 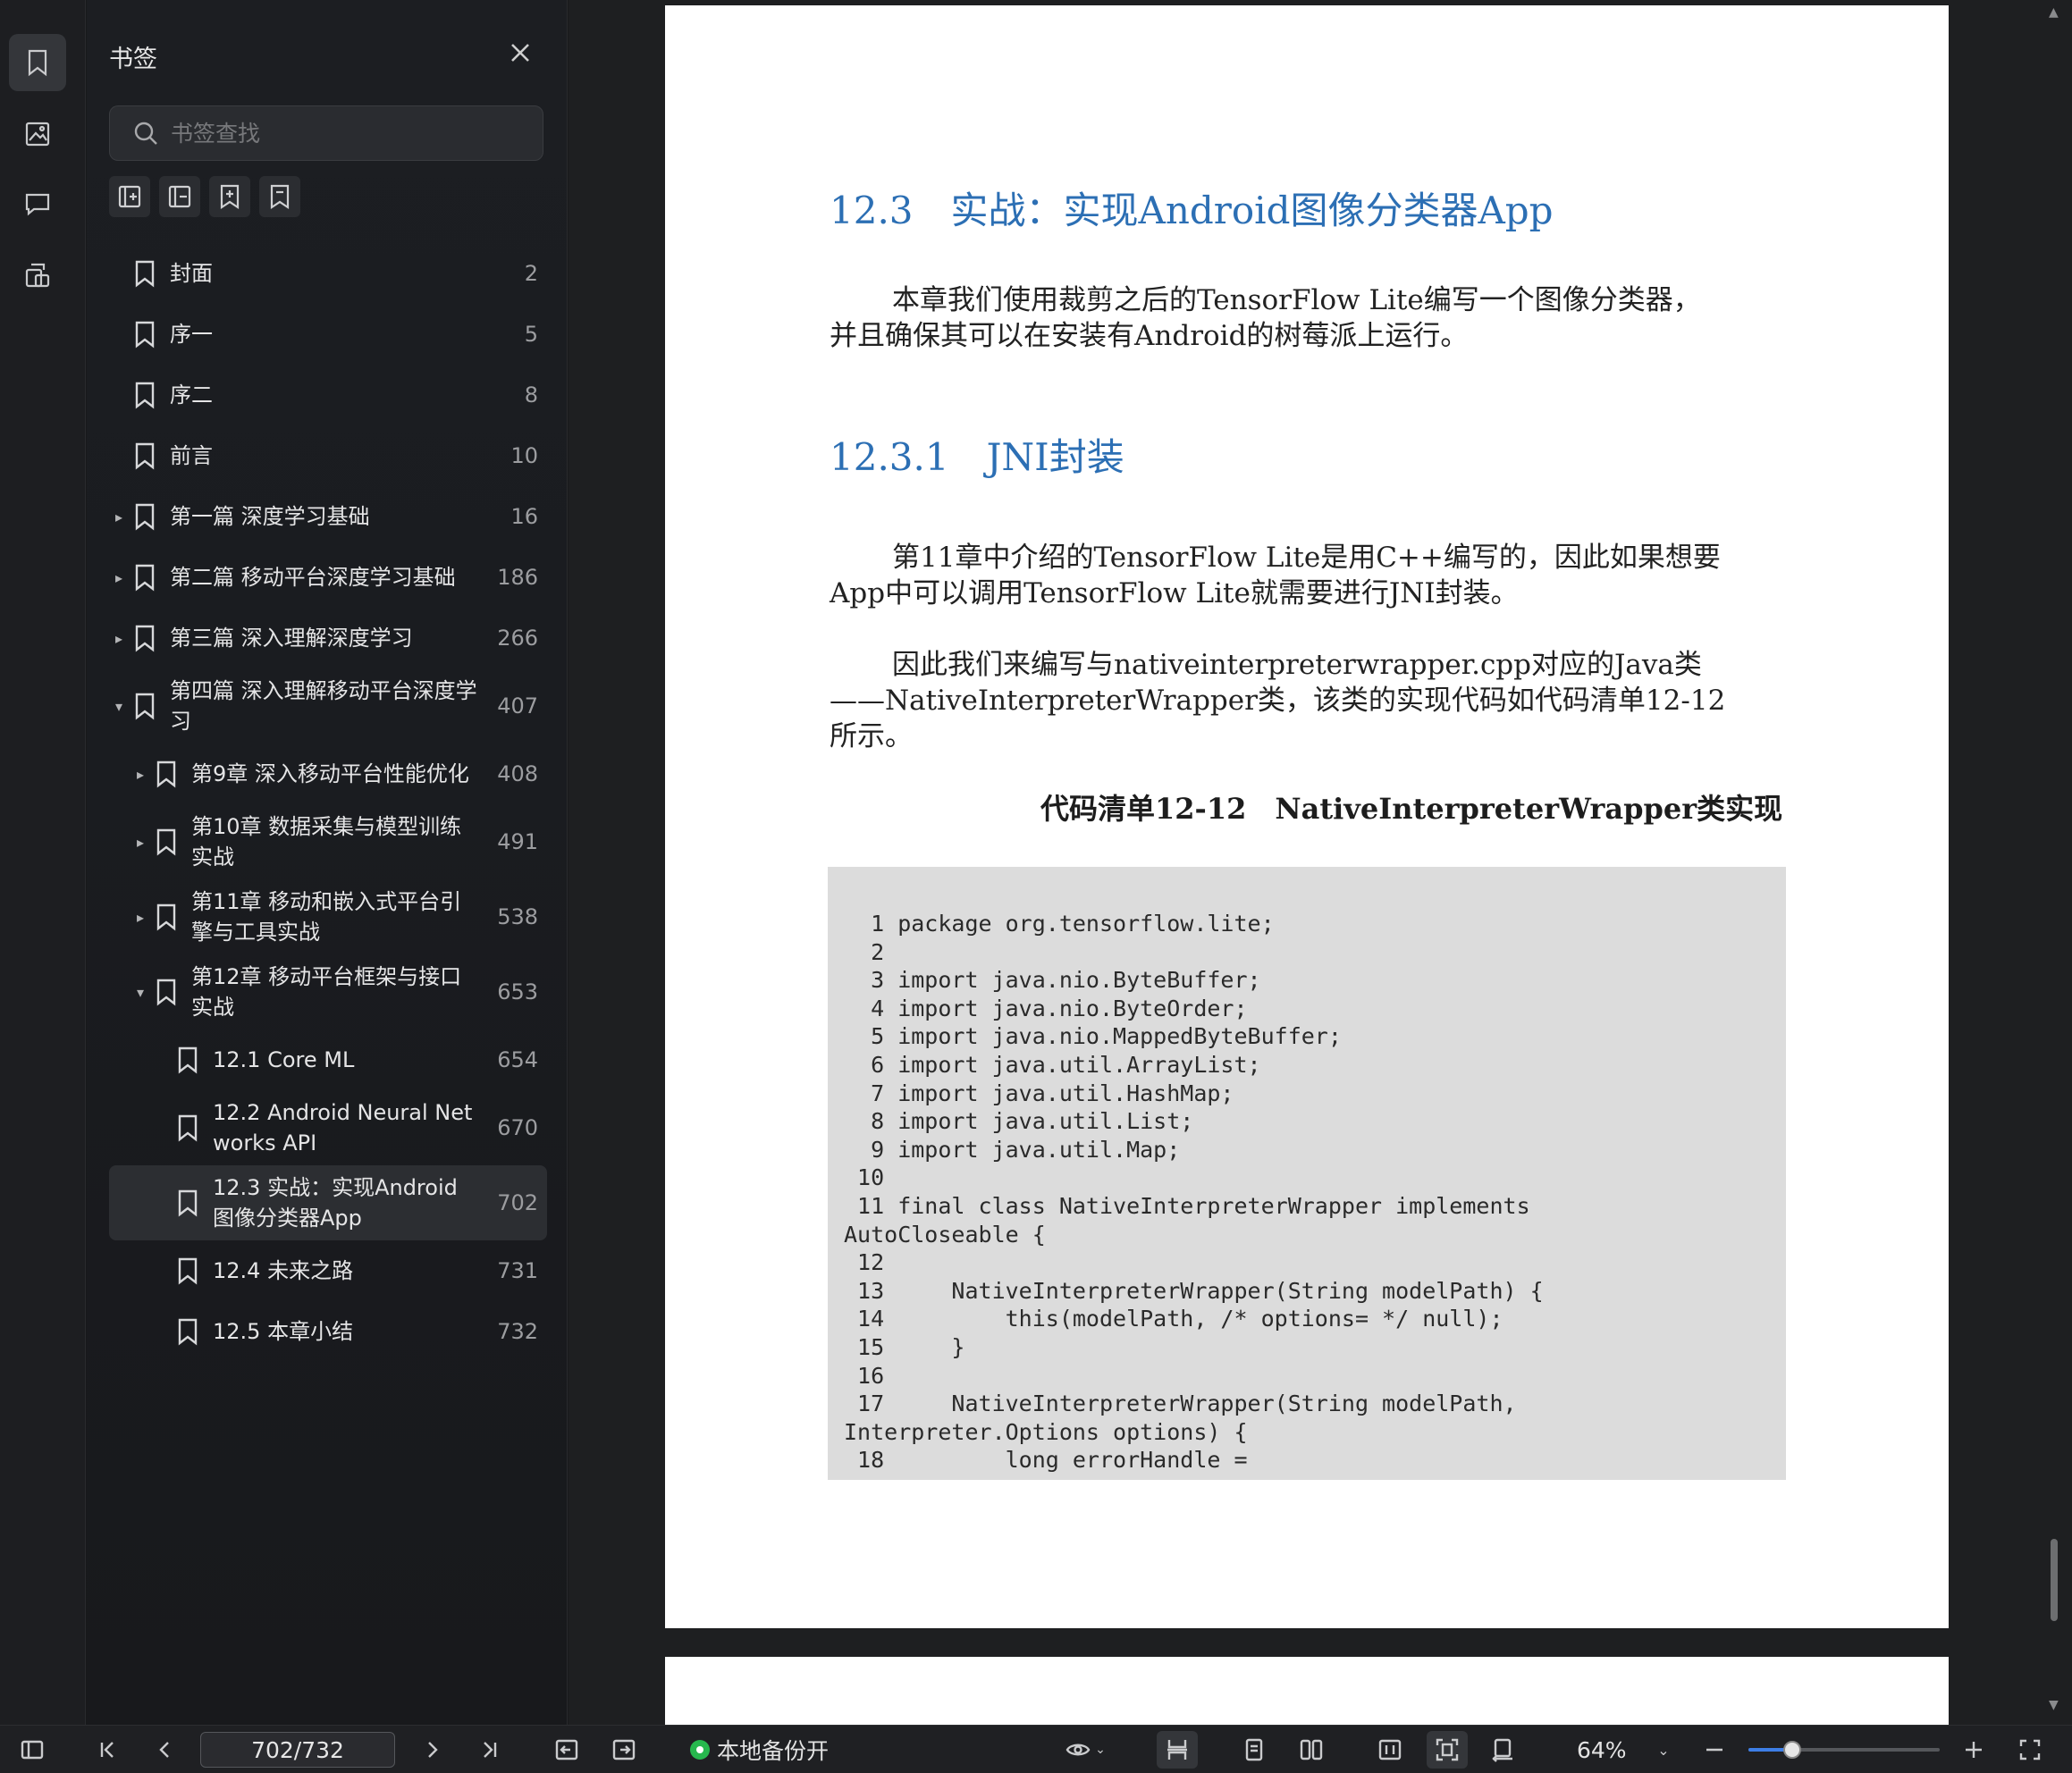 I want to click on bookmark-item: ▸ 第一篇 深度学习基础 16, so click(x=328, y=516).